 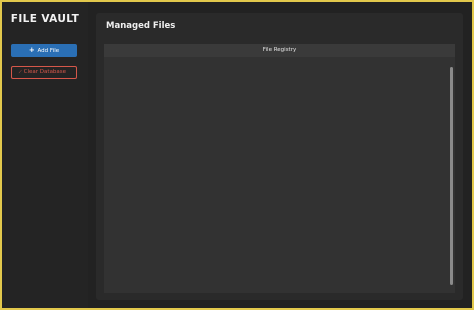 What do you see at coordinates (48, 51) in the screenshot?
I see `add-file-label: Add File` at bounding box center [48, 51].